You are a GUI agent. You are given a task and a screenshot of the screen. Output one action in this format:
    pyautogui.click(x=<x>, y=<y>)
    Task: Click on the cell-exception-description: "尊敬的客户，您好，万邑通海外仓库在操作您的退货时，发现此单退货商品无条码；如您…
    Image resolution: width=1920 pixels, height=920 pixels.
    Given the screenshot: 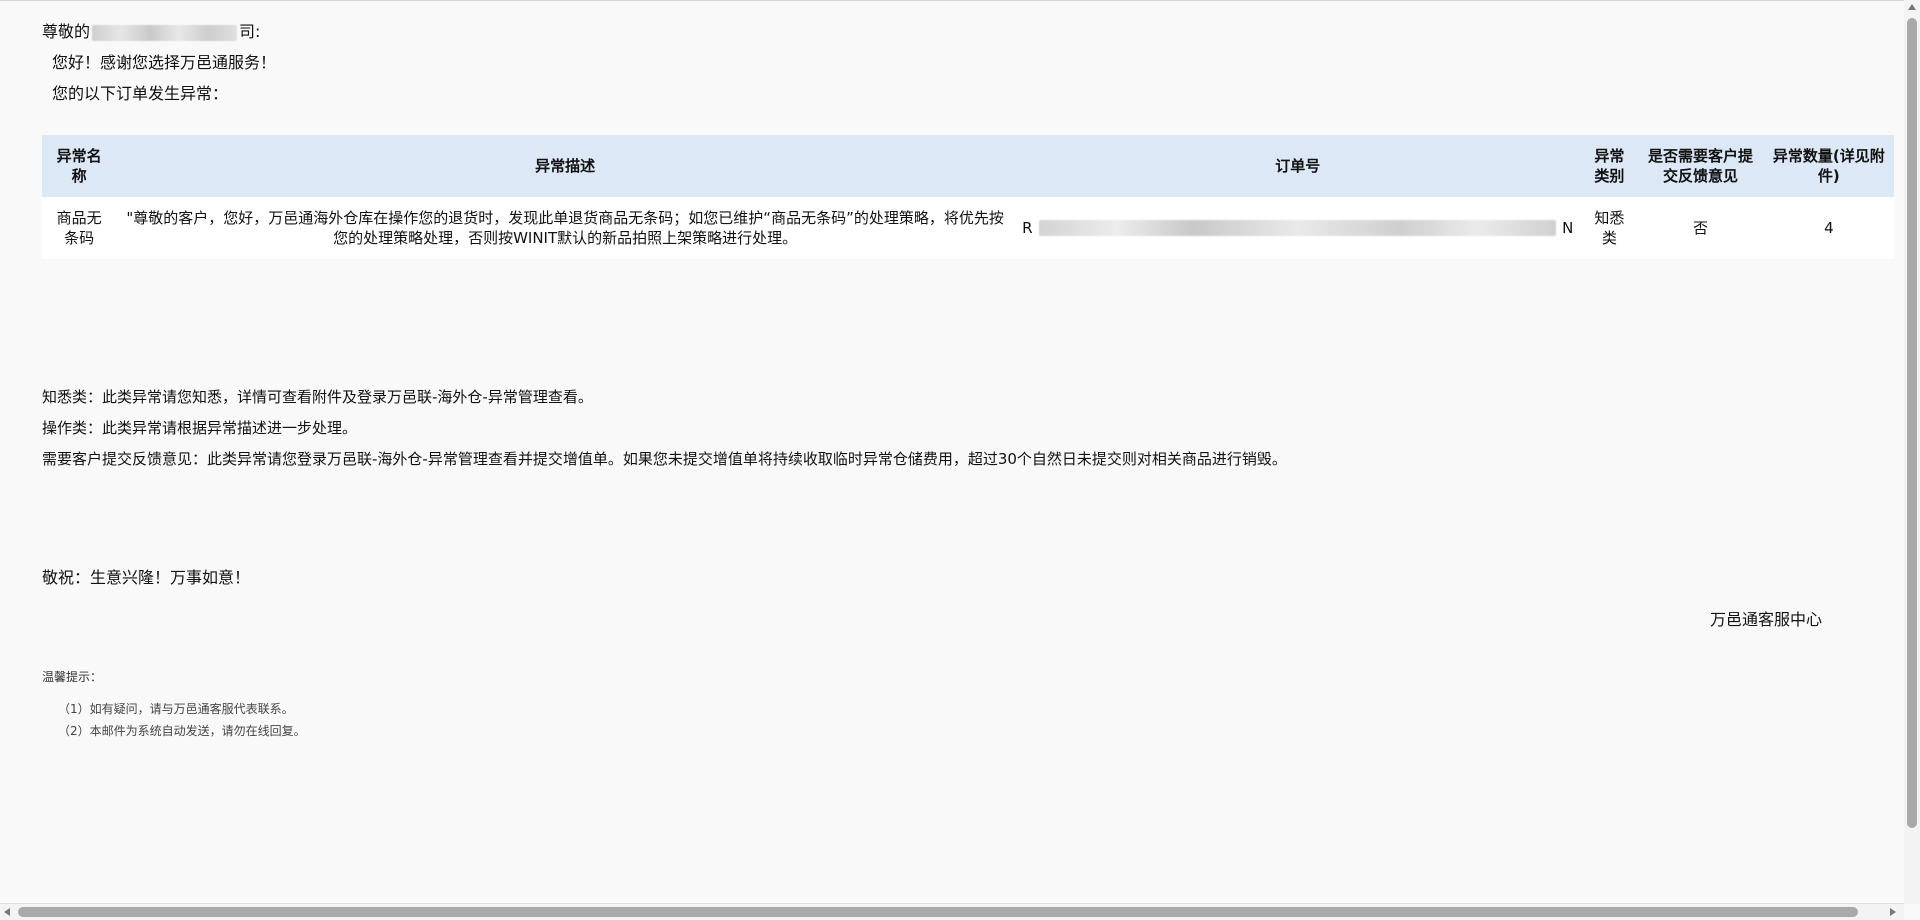 What is the action you would take?
    pyautogui.click(x=565, y=228)
    